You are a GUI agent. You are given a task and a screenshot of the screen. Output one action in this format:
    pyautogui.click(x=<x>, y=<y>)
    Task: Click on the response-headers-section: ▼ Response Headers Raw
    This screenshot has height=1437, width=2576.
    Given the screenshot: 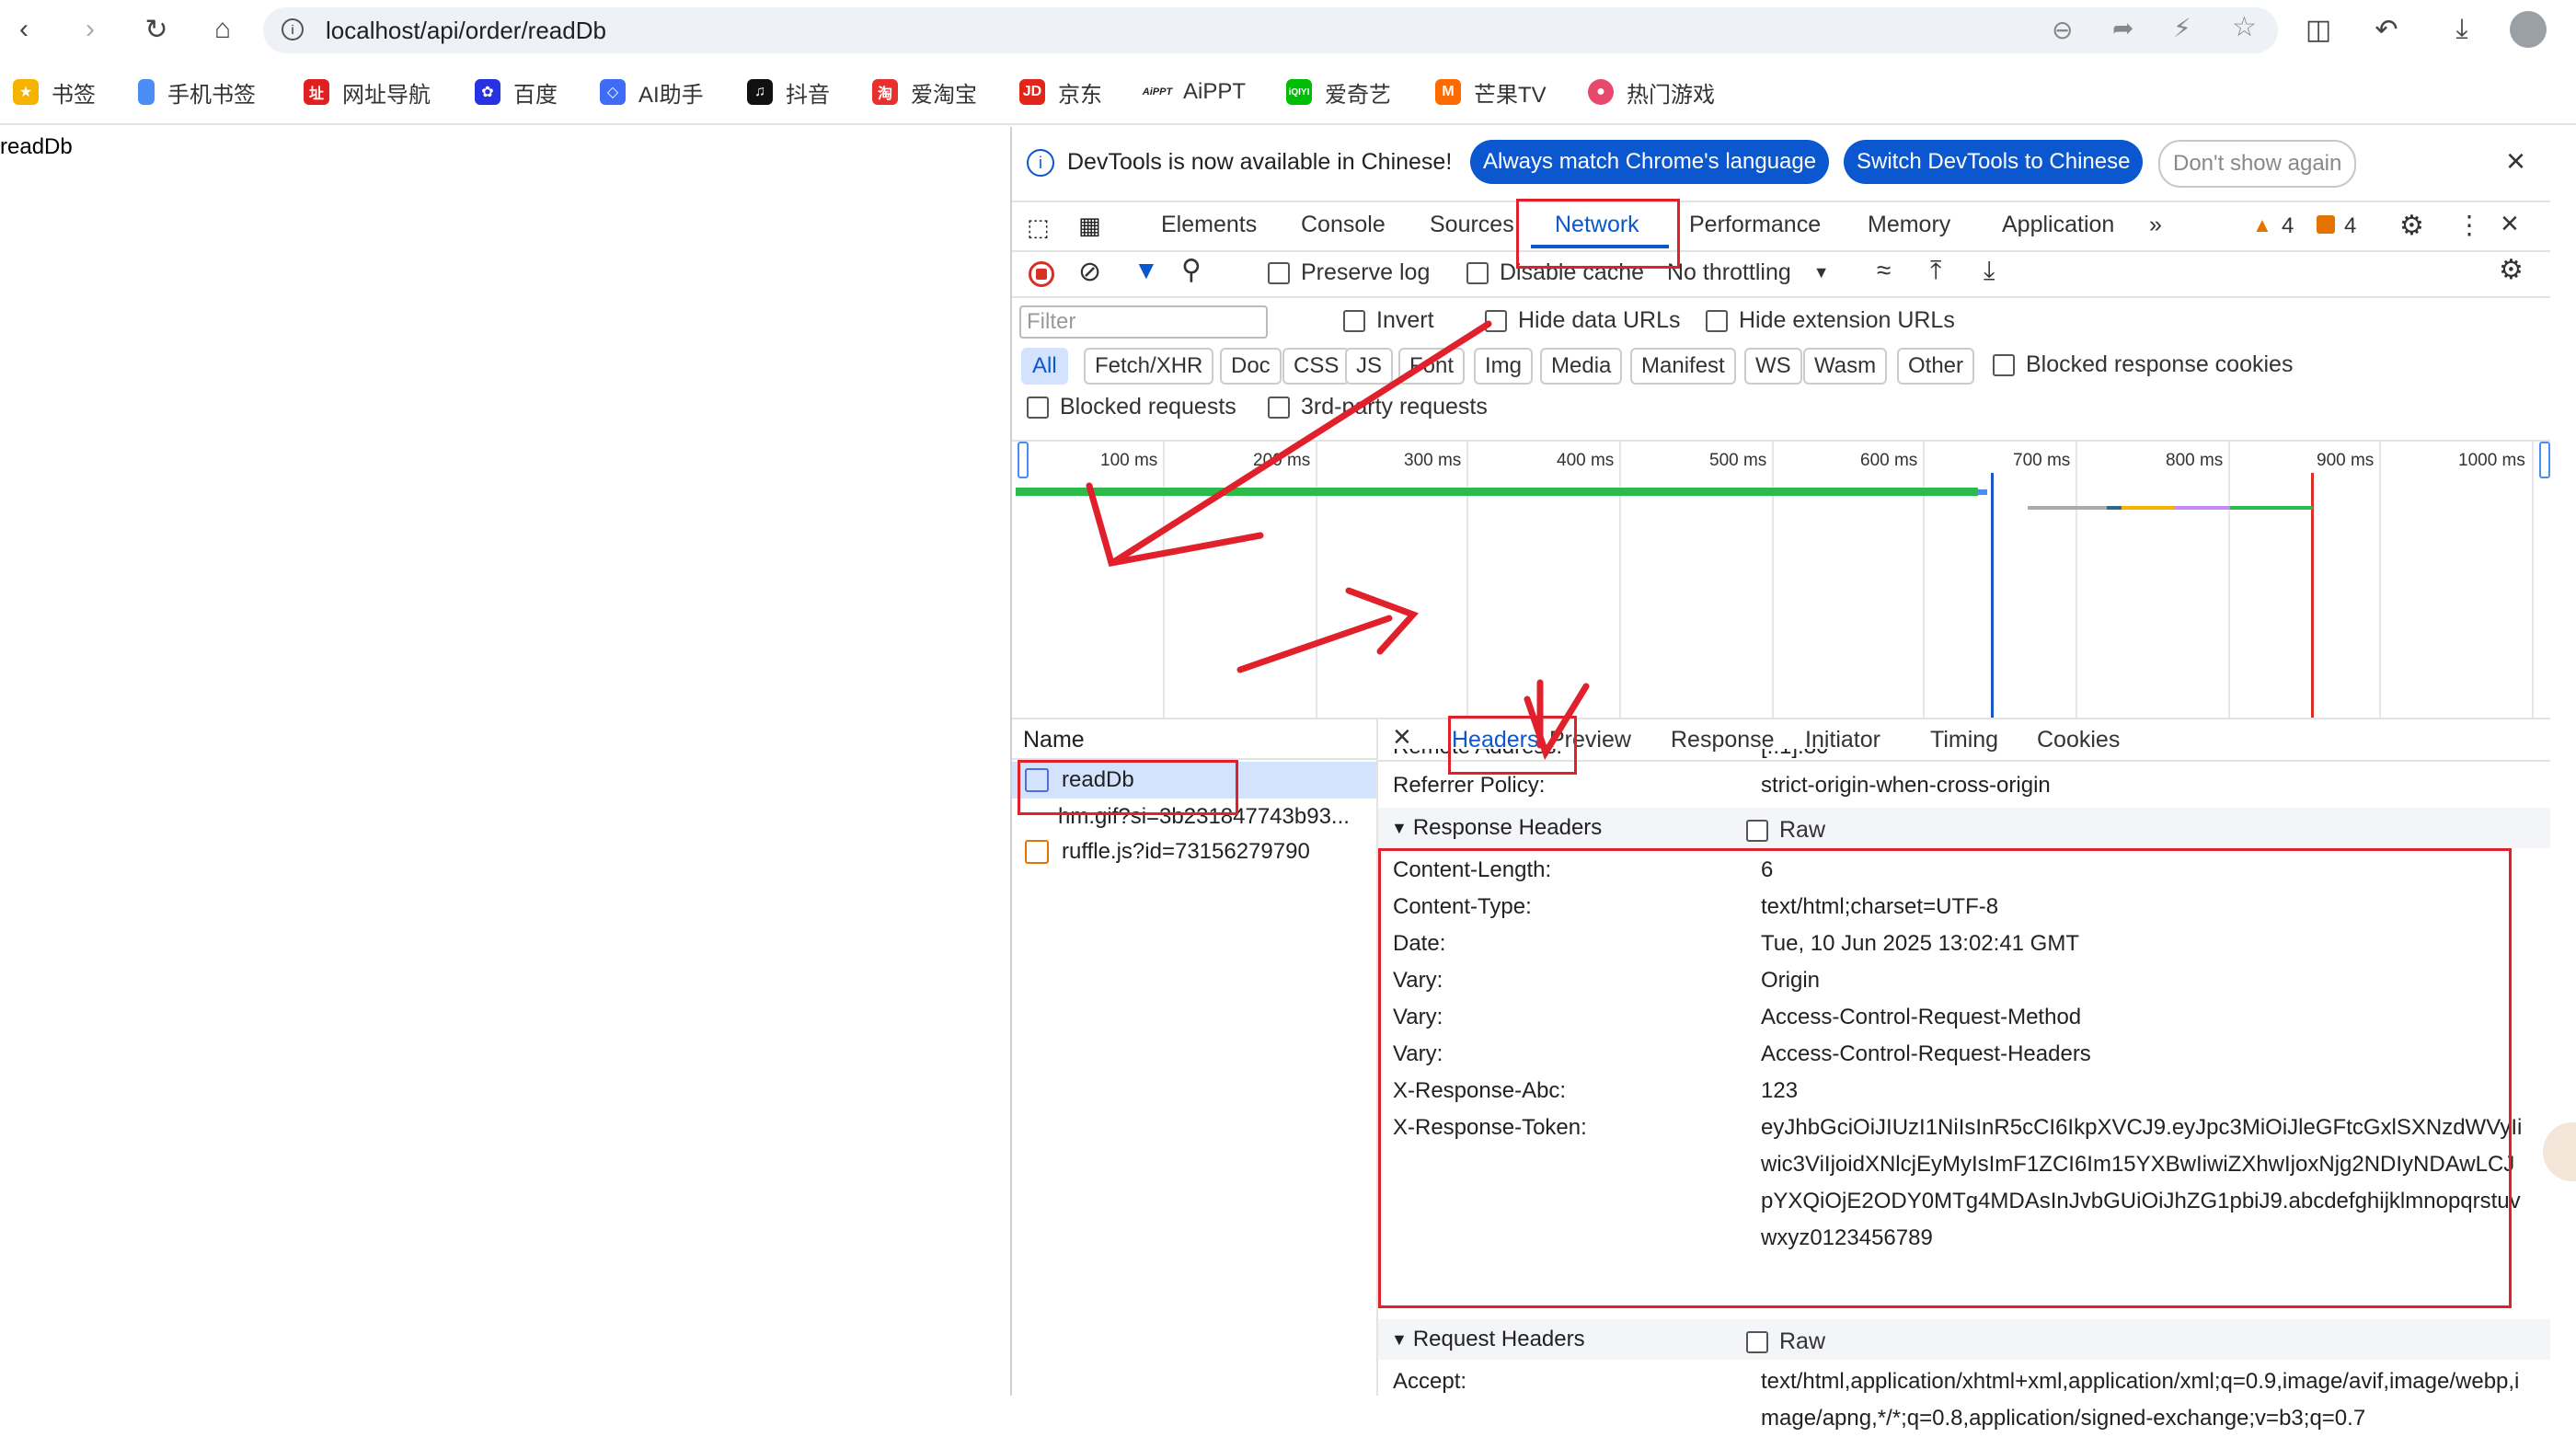 What is the action you would take?
    pyautogui.click(x=1964, y=828)
    